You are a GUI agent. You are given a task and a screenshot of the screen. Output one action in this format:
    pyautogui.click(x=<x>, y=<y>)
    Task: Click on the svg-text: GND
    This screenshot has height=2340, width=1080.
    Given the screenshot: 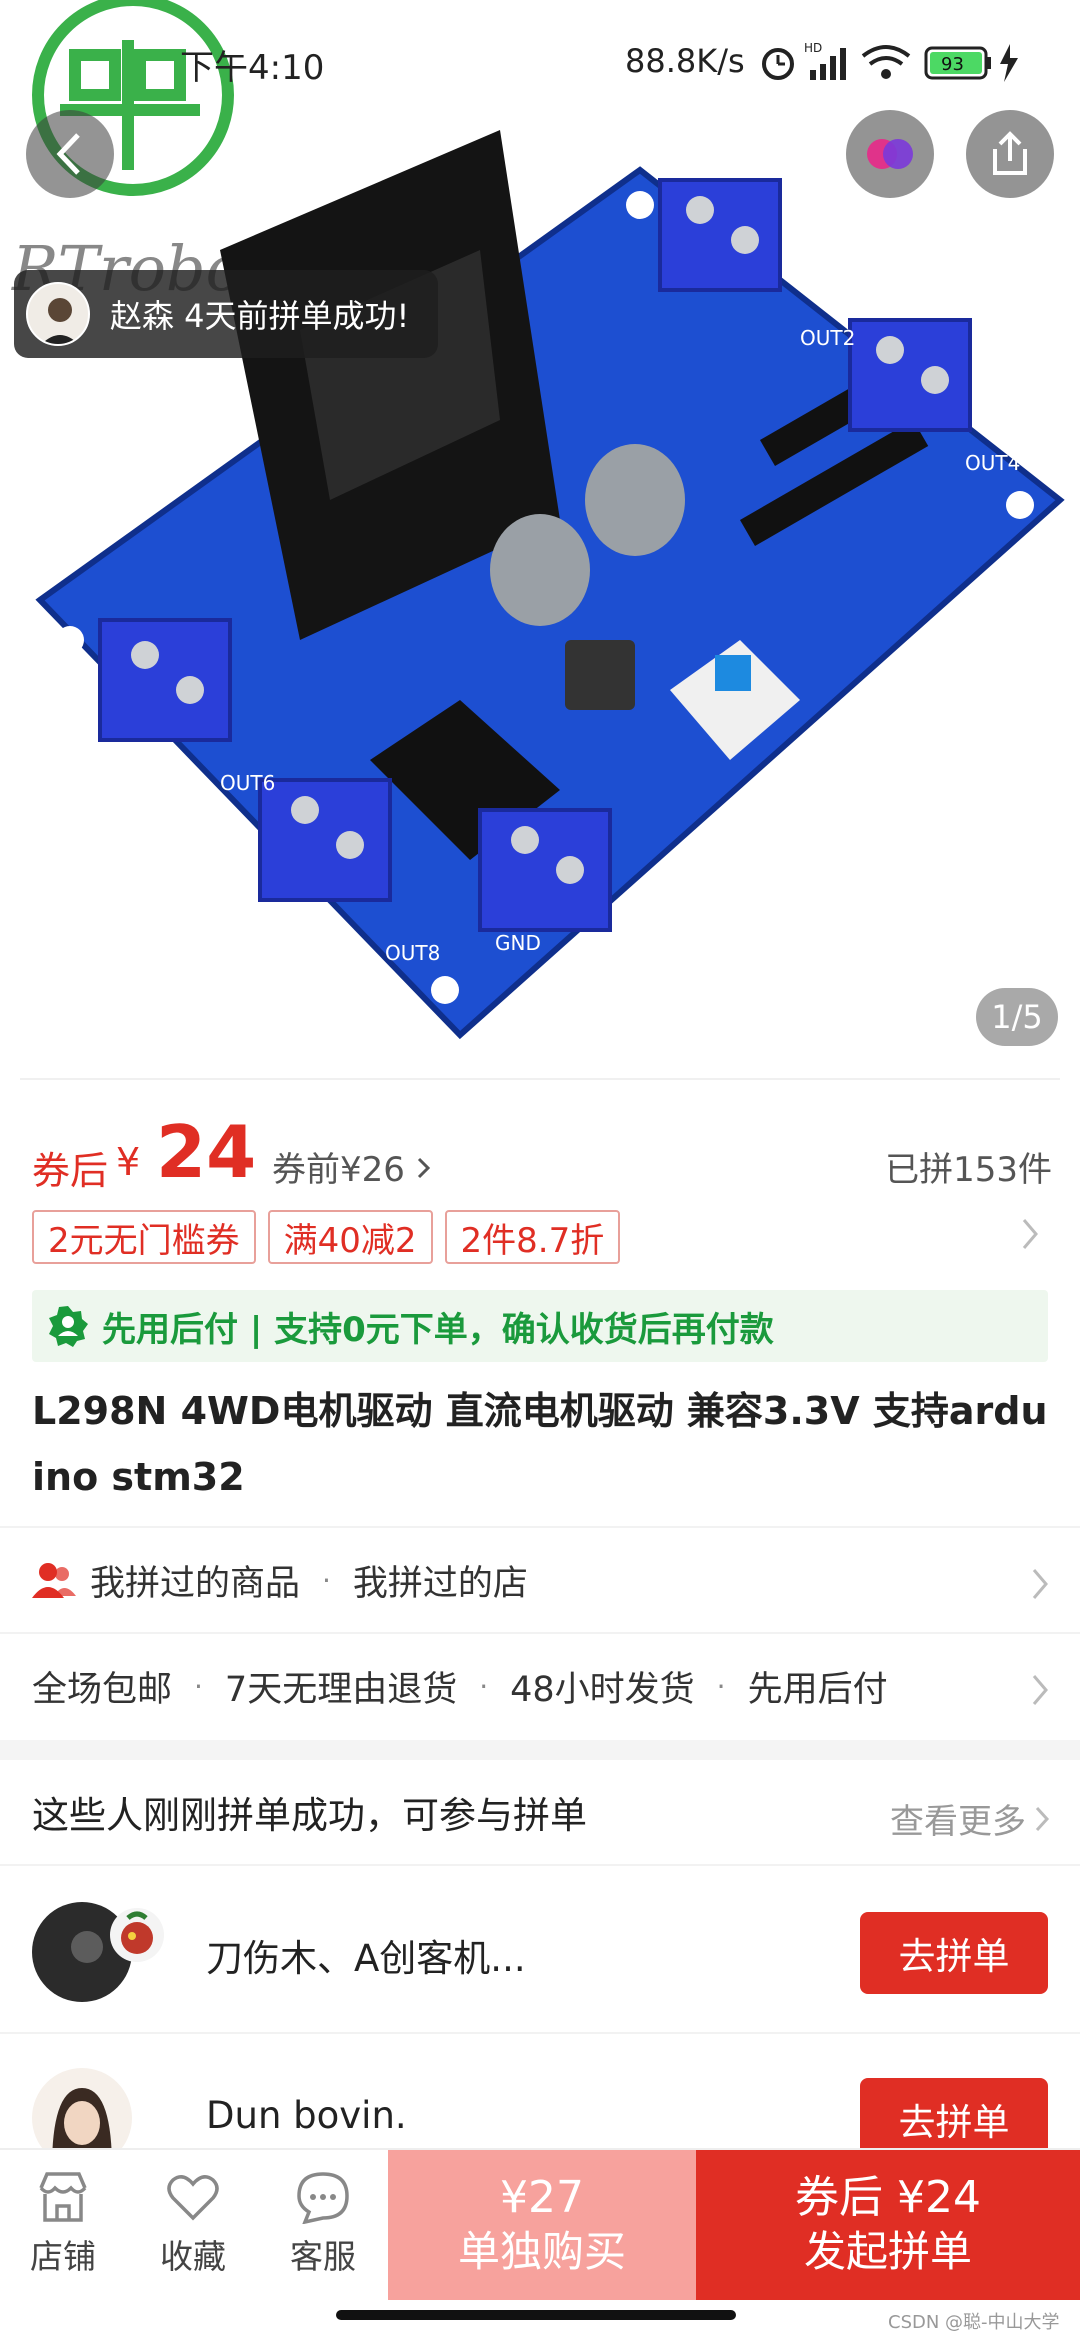 What is the action you would take?
    pyautogui.click(x=518, y=943)
    